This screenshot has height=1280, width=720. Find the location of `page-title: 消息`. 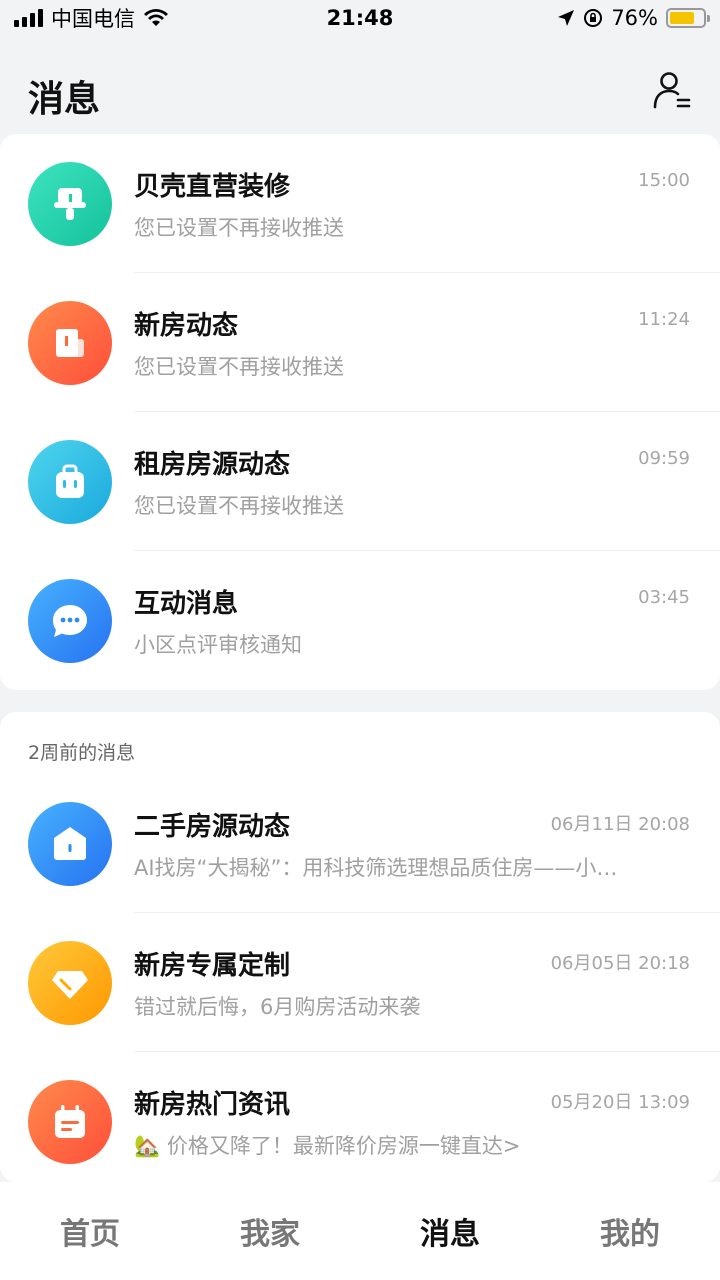

page-title: 消息 is located at coordinates (64, 99).